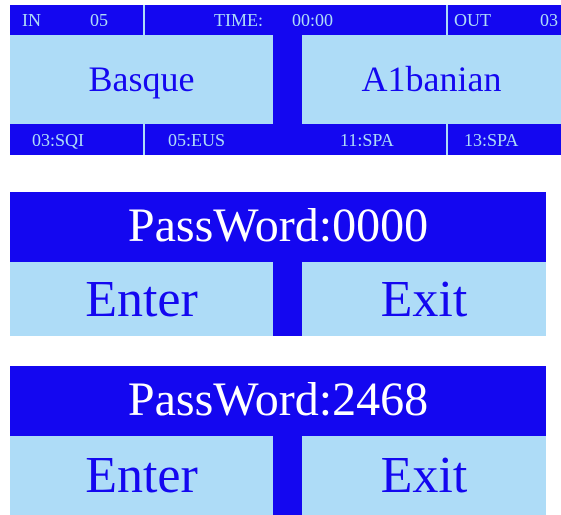  I want to click on target-language-box: A1banian, so click(431, 79).